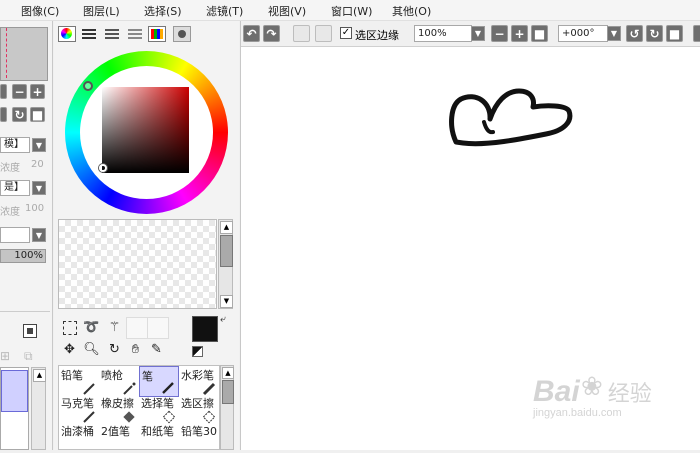  Describe the element at coordinates (159, 409) in the screenshot. I see `brush-select-pen: 选择笔` at that location.